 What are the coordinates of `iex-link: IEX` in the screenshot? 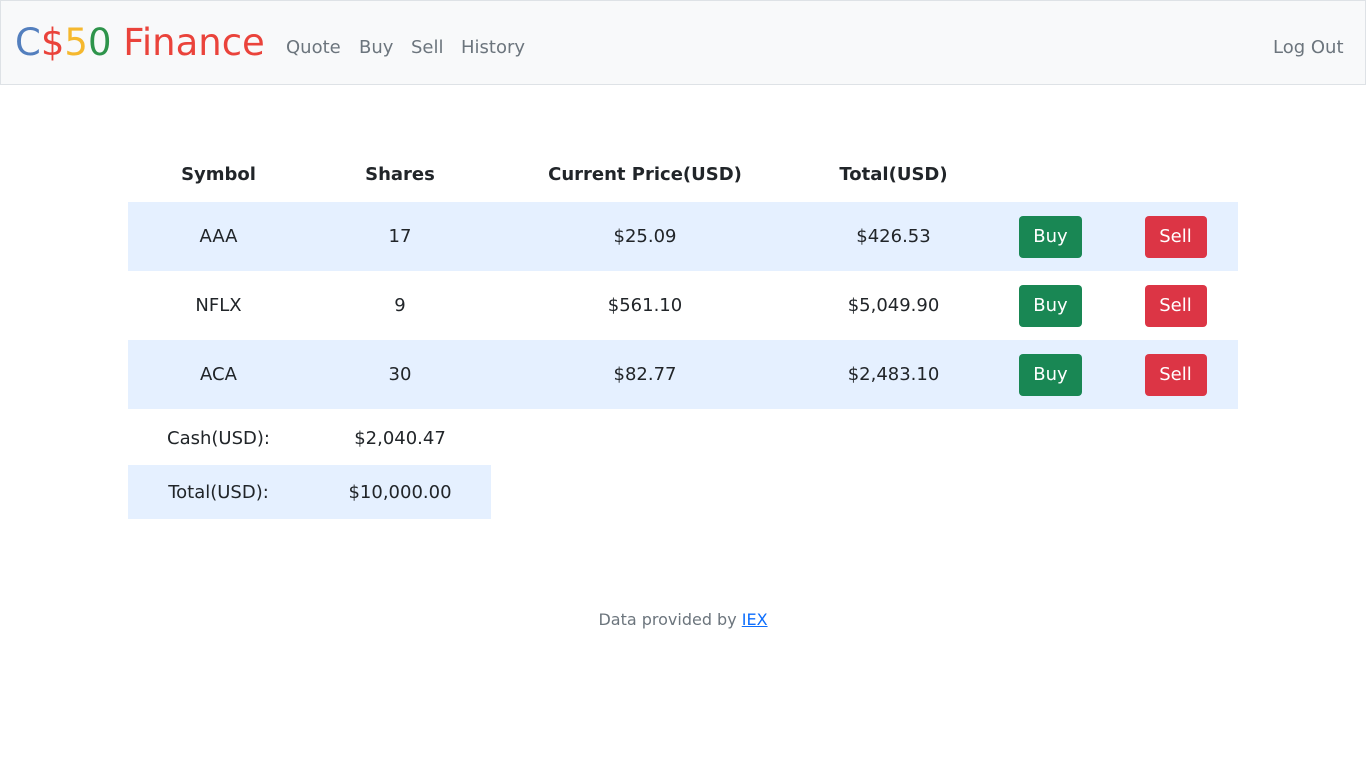 It's located at (755, 619).